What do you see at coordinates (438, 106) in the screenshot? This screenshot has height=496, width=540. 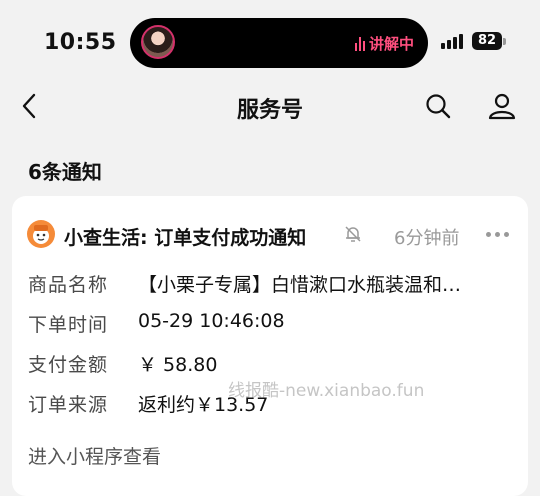 I see `search-icon` at bounding box center [438, 106].